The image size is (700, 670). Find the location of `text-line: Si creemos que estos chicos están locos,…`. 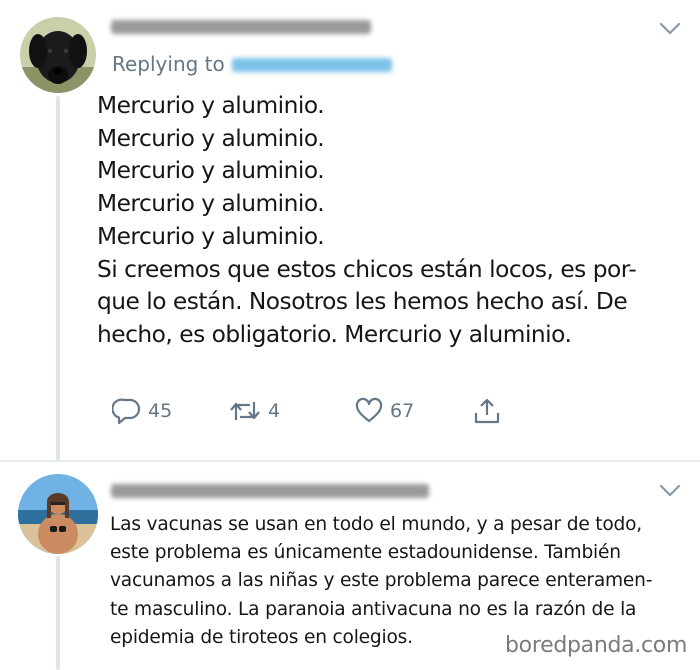

text-line: Si creemos que estos chicos están locos,… is located at coordinates (367, 269).